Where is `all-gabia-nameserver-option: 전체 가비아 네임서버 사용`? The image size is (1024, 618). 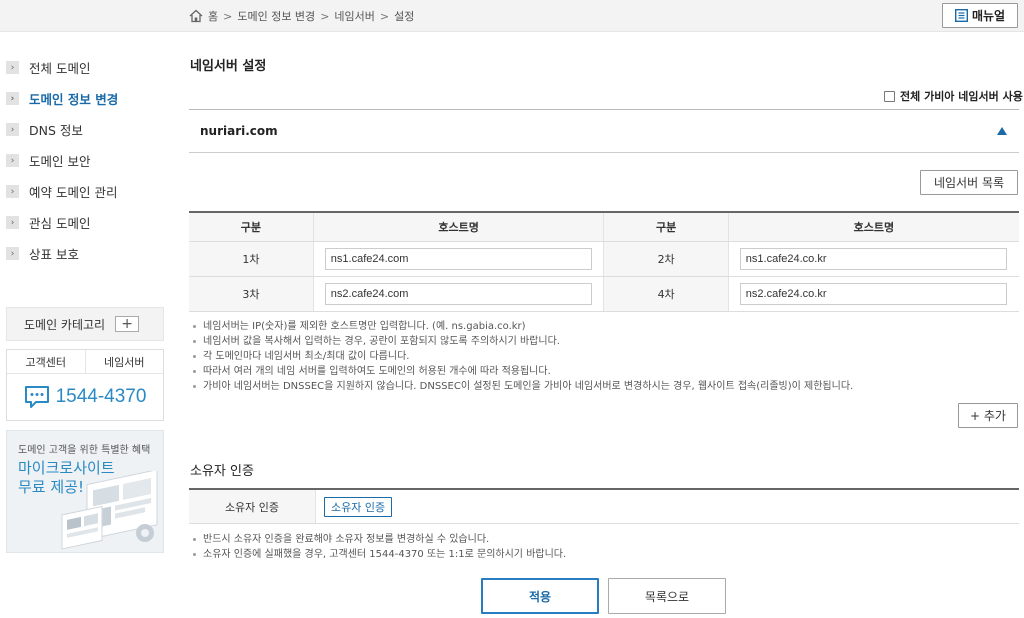
all-gabia-nameserver-option: 전체 가비아 네임서버 사용 is located at coordinates (953, 96).